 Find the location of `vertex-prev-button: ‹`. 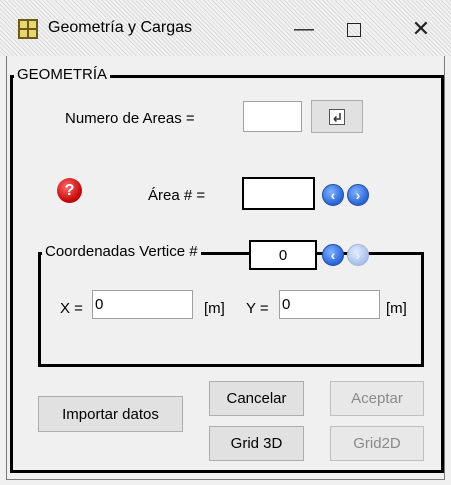

vertex-prev-button: ‹ is located at coordinates (333, 255).